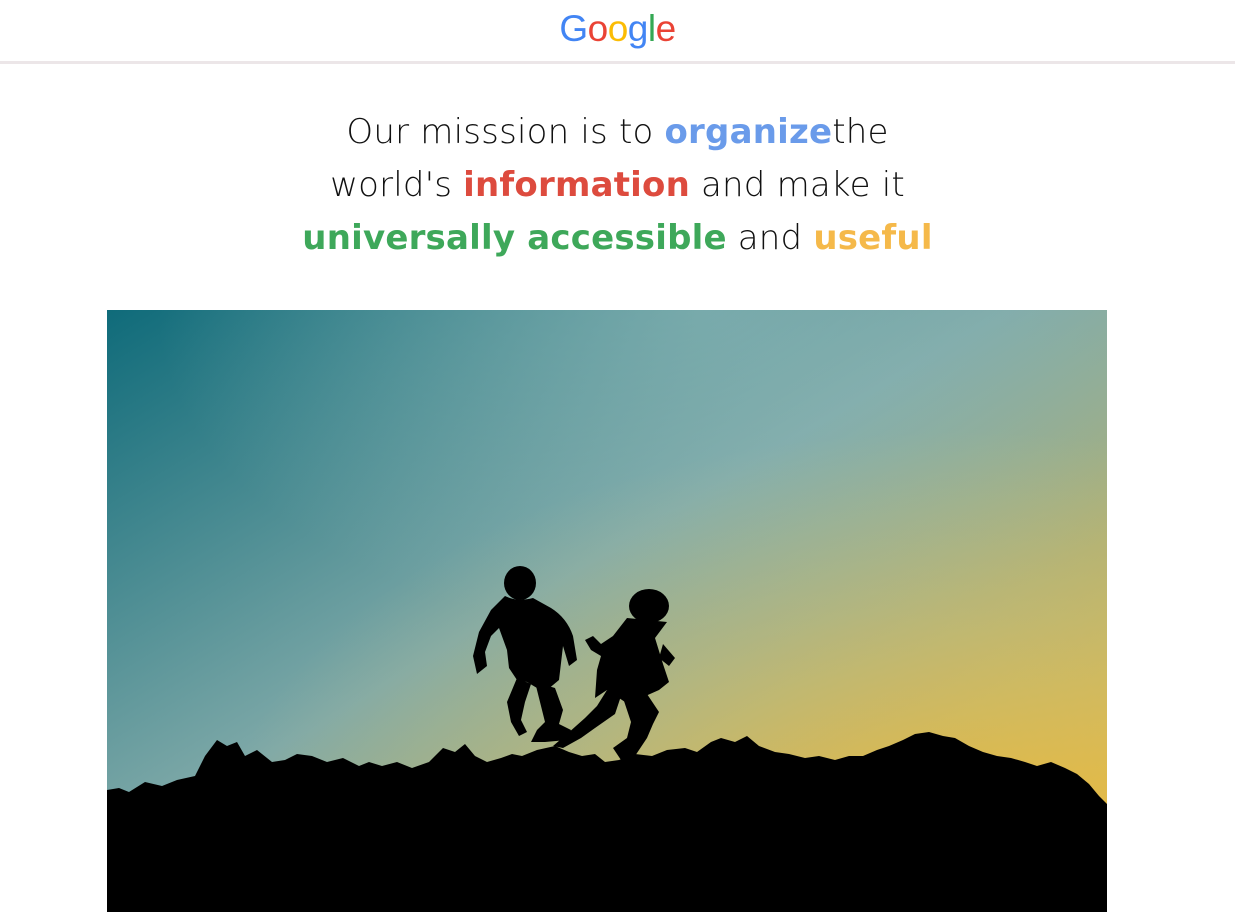 This screenshot has height=912, width=1235. Describe the element at coordinates (651, 28) in the screenshot. I see `logo-letter: l` at that location.